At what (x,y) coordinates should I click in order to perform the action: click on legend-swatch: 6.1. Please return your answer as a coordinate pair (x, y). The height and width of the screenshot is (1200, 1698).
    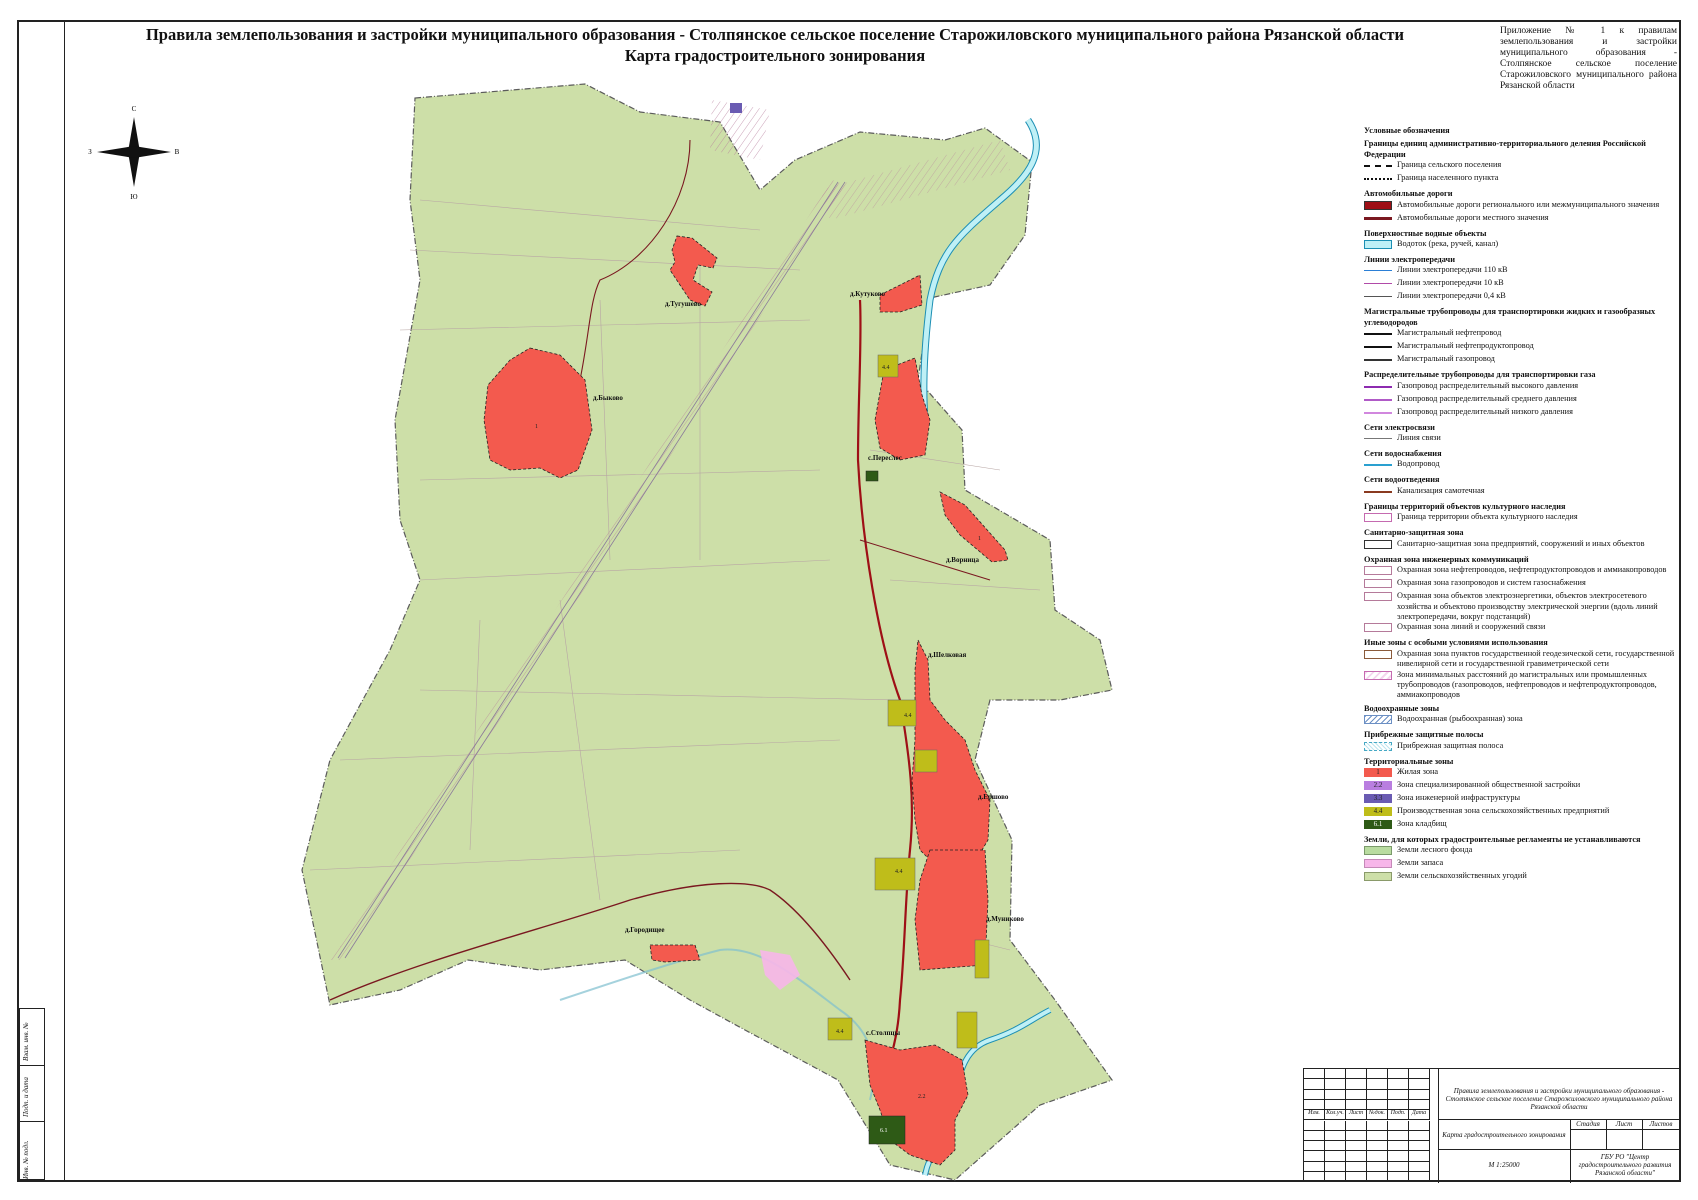
    Looking at the image, I should click on (1378, 824).